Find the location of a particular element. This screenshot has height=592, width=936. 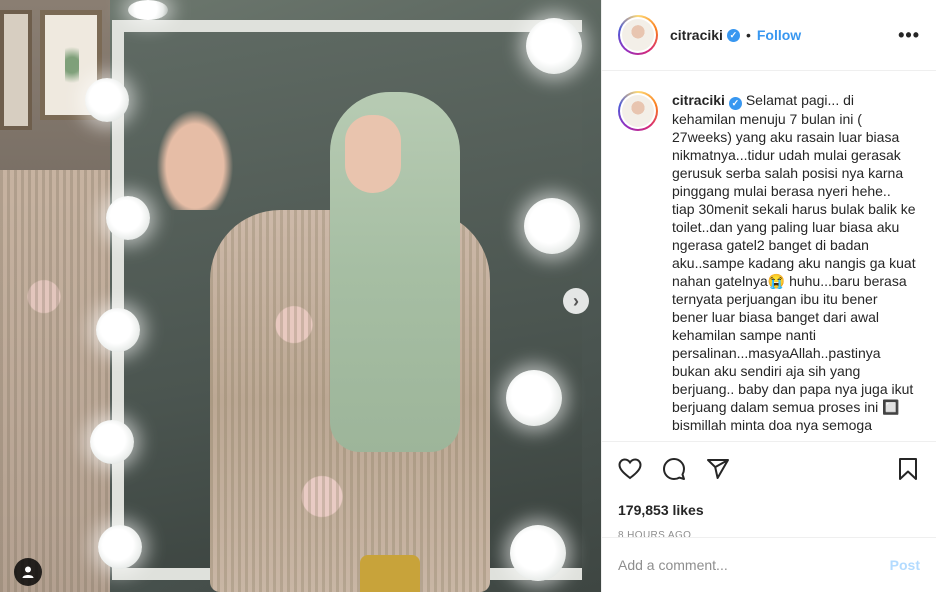

add-comment-bar: Post is located at coordinates (769, 564).